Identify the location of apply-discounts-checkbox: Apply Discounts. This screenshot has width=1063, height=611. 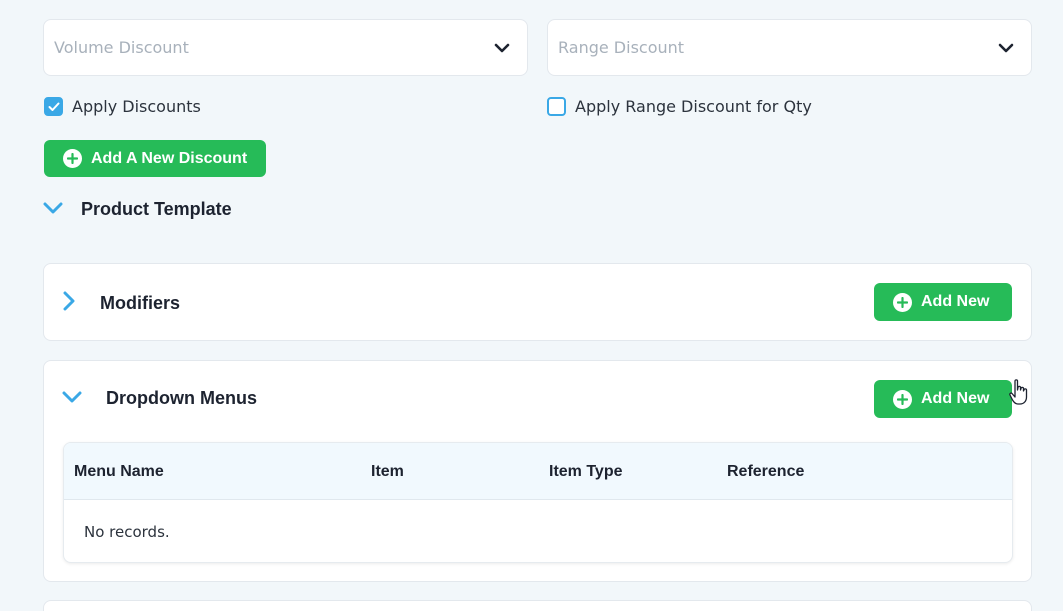
(122, 106).